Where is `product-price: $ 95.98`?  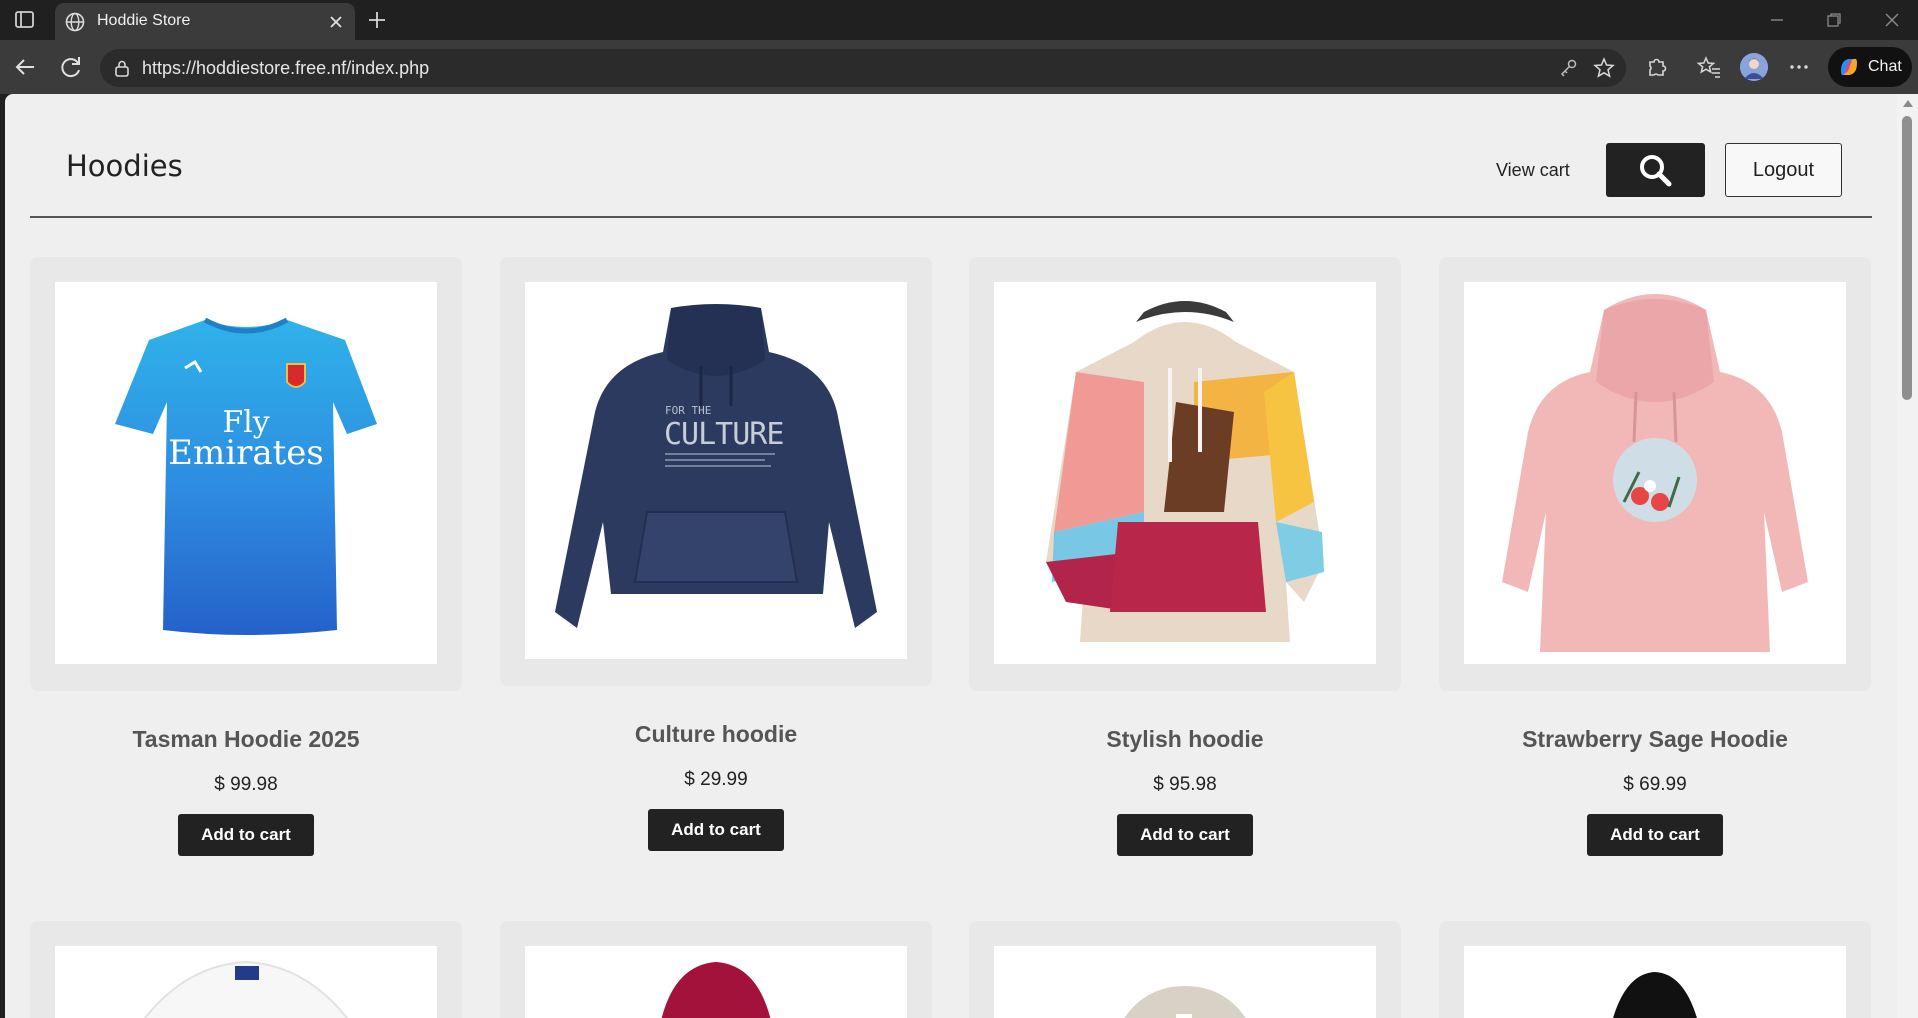
product-price: $ 95.98 is located at coordinates (1185, 784).